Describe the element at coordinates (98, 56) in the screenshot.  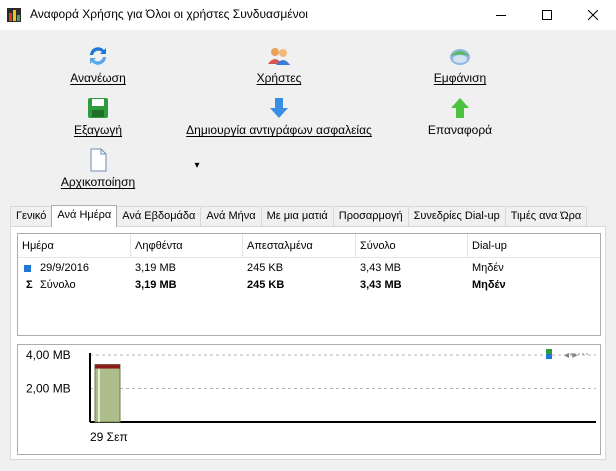
I see `refresh-icon` at that location.